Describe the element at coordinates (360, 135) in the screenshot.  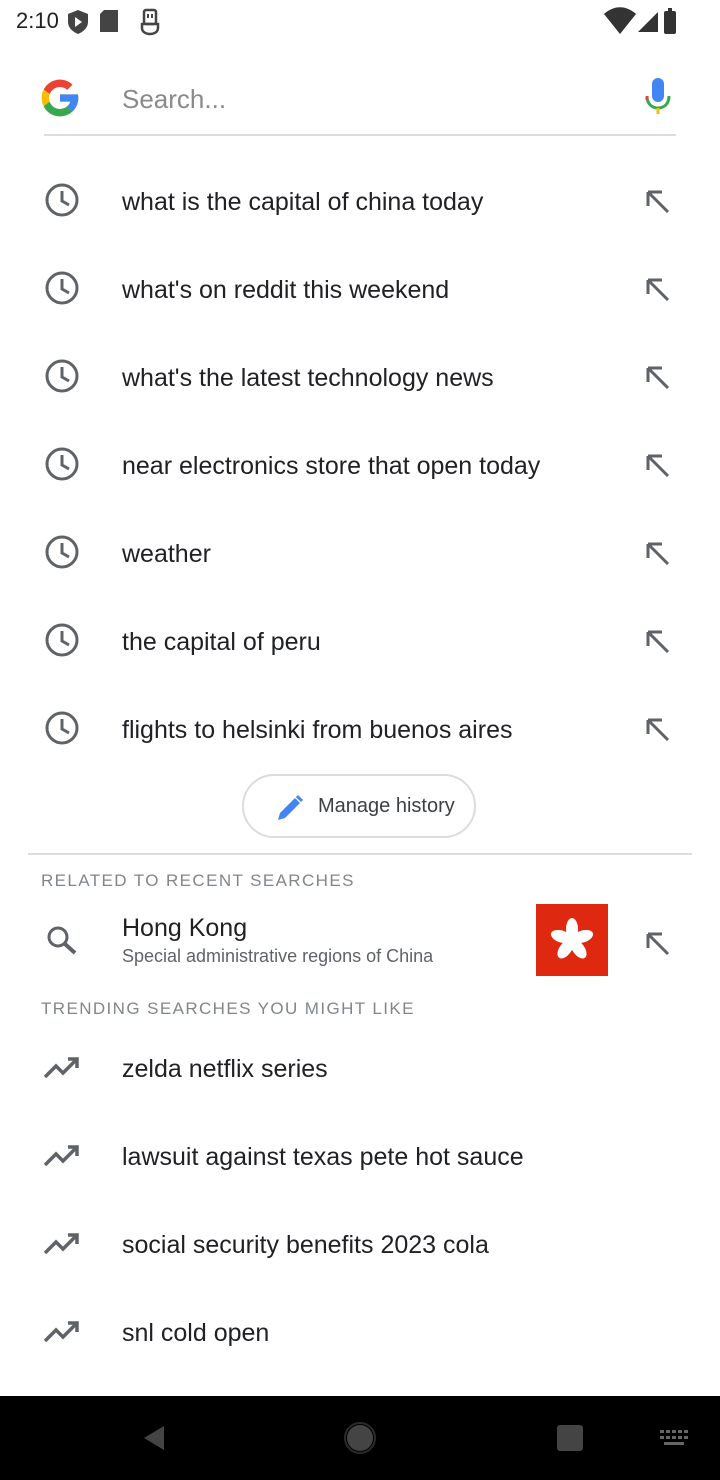
I see `search-underline` at that location.